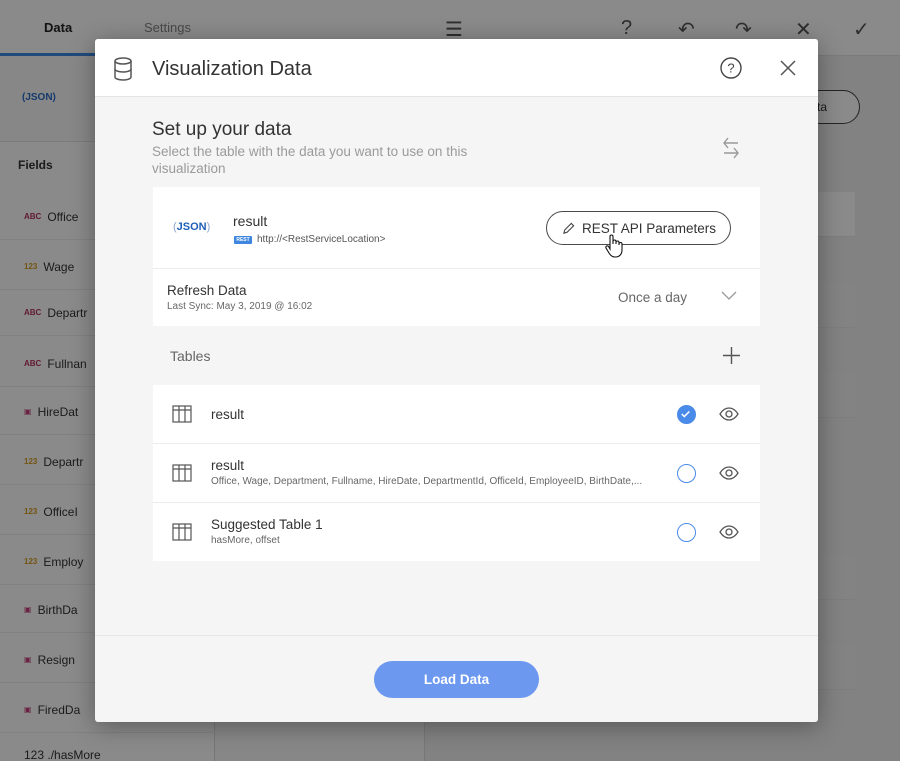  Describe the element at coordinates (243, 240) in the screenshot. I see `rest-tag: REST` at that location.